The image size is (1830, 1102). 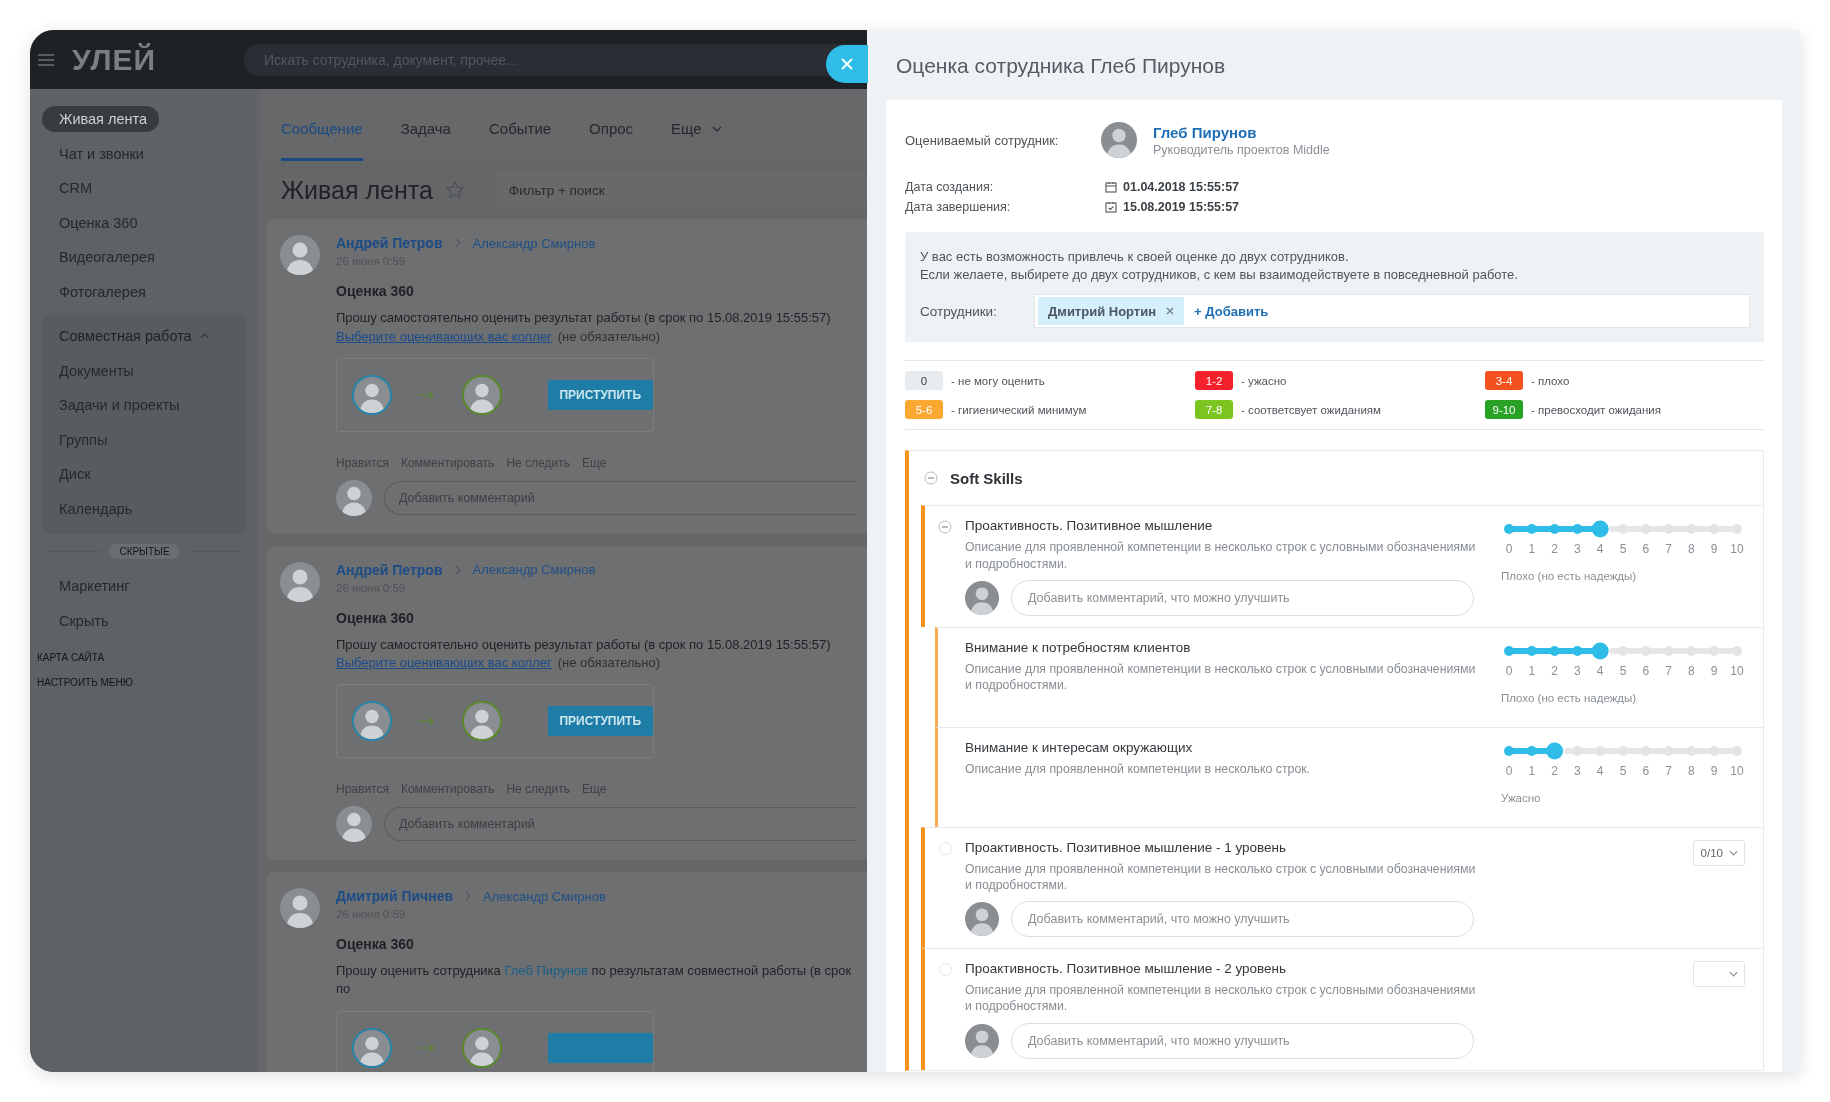 What do you see at coordinates (1532, 670) in the screenshot?
I see `tick-label: 1` at bounding box center [1532, 670].